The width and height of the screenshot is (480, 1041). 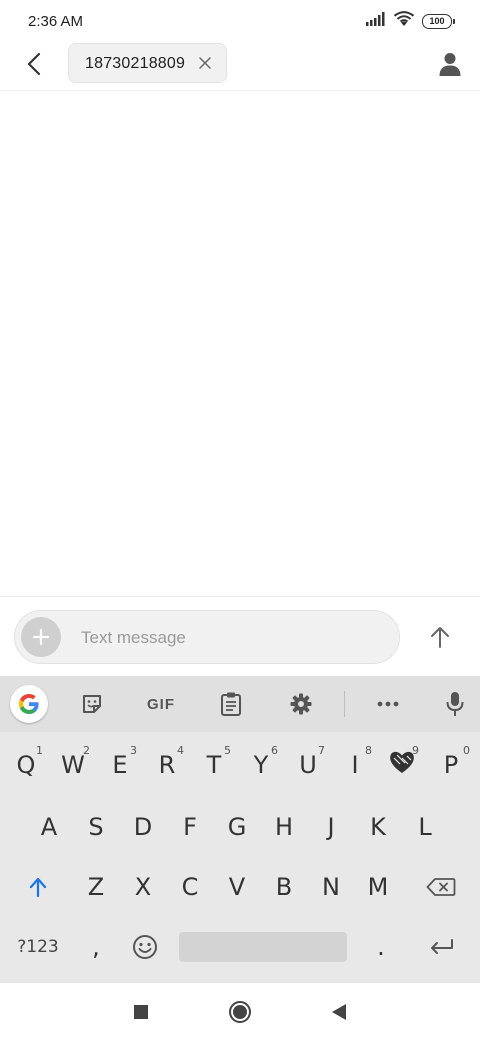 What do you see at coordinates (381, 947) in the screenshot?
I see `period-key: .` at bounding box center [381, 947].